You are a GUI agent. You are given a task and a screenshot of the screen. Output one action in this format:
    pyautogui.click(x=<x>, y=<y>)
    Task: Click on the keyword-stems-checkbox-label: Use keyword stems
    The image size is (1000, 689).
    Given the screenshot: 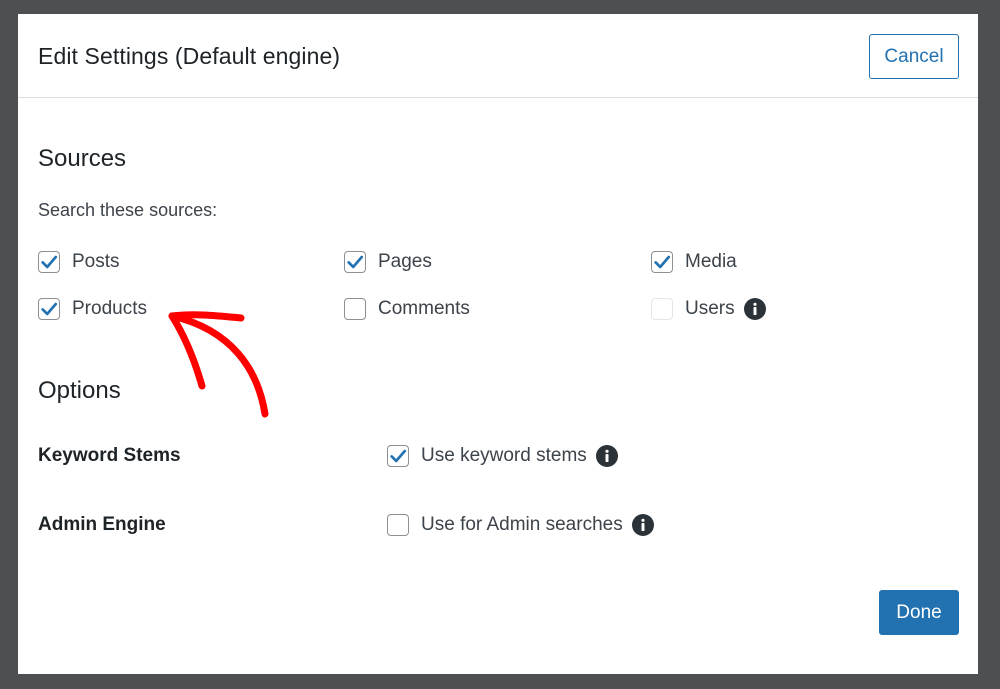 What is the action you would take?
    pyautogui.click(x=504, y=455)
    